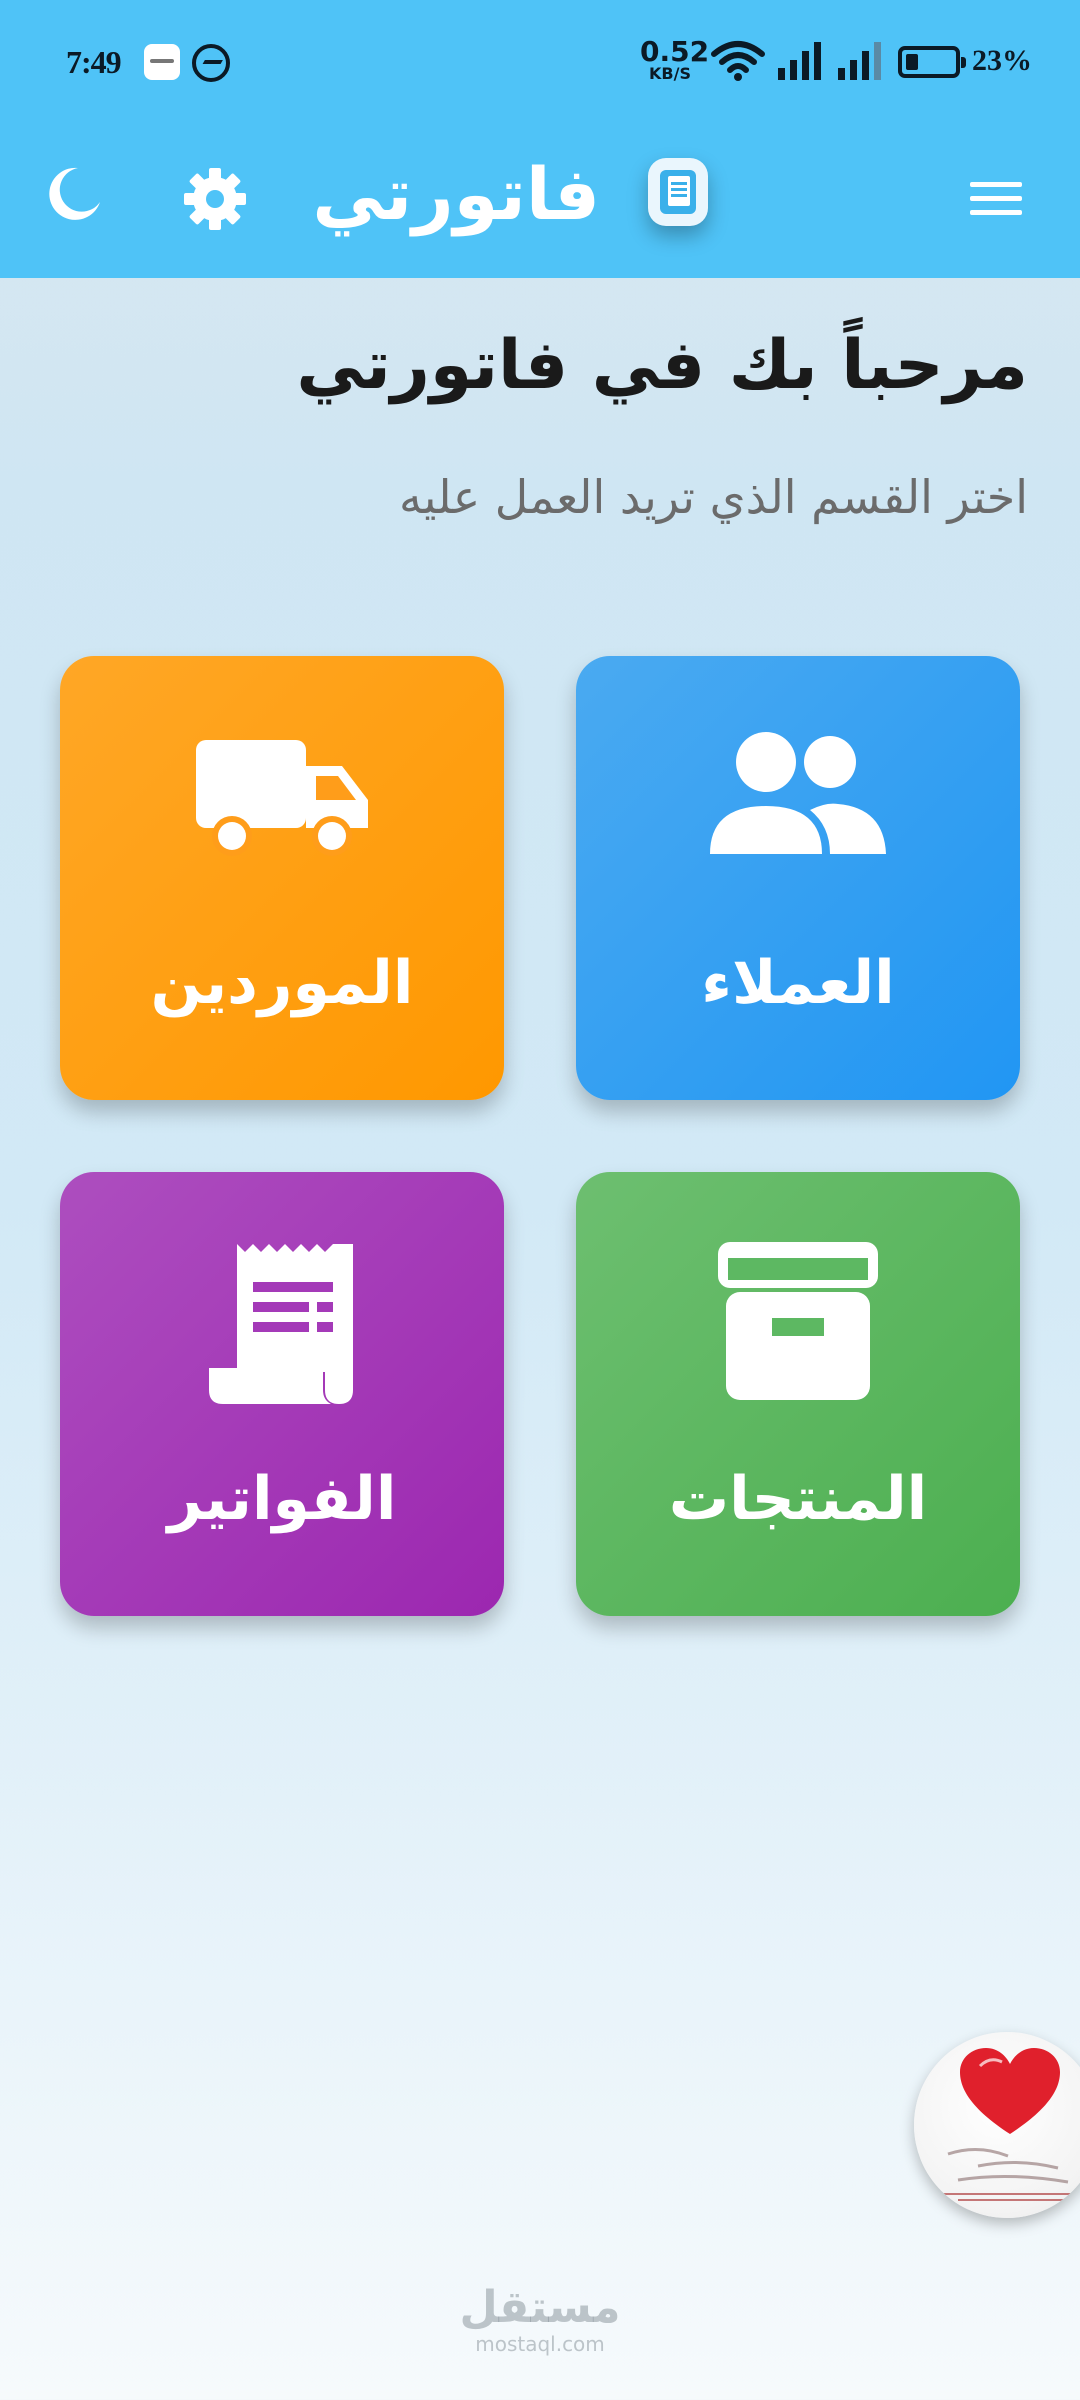 Image resolution: width=1080 pixels, height=2400 pixels. I want to click on network-speed: 0.52 KB/S, so click(675, 59).